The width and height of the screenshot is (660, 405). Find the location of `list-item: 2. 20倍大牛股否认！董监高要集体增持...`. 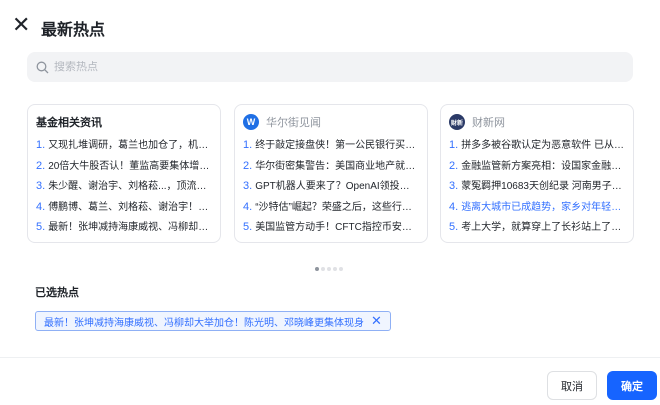

list-item: 2. 20倍大牛股否认！董监高要集体增持... is located at coordinates (124, 166).